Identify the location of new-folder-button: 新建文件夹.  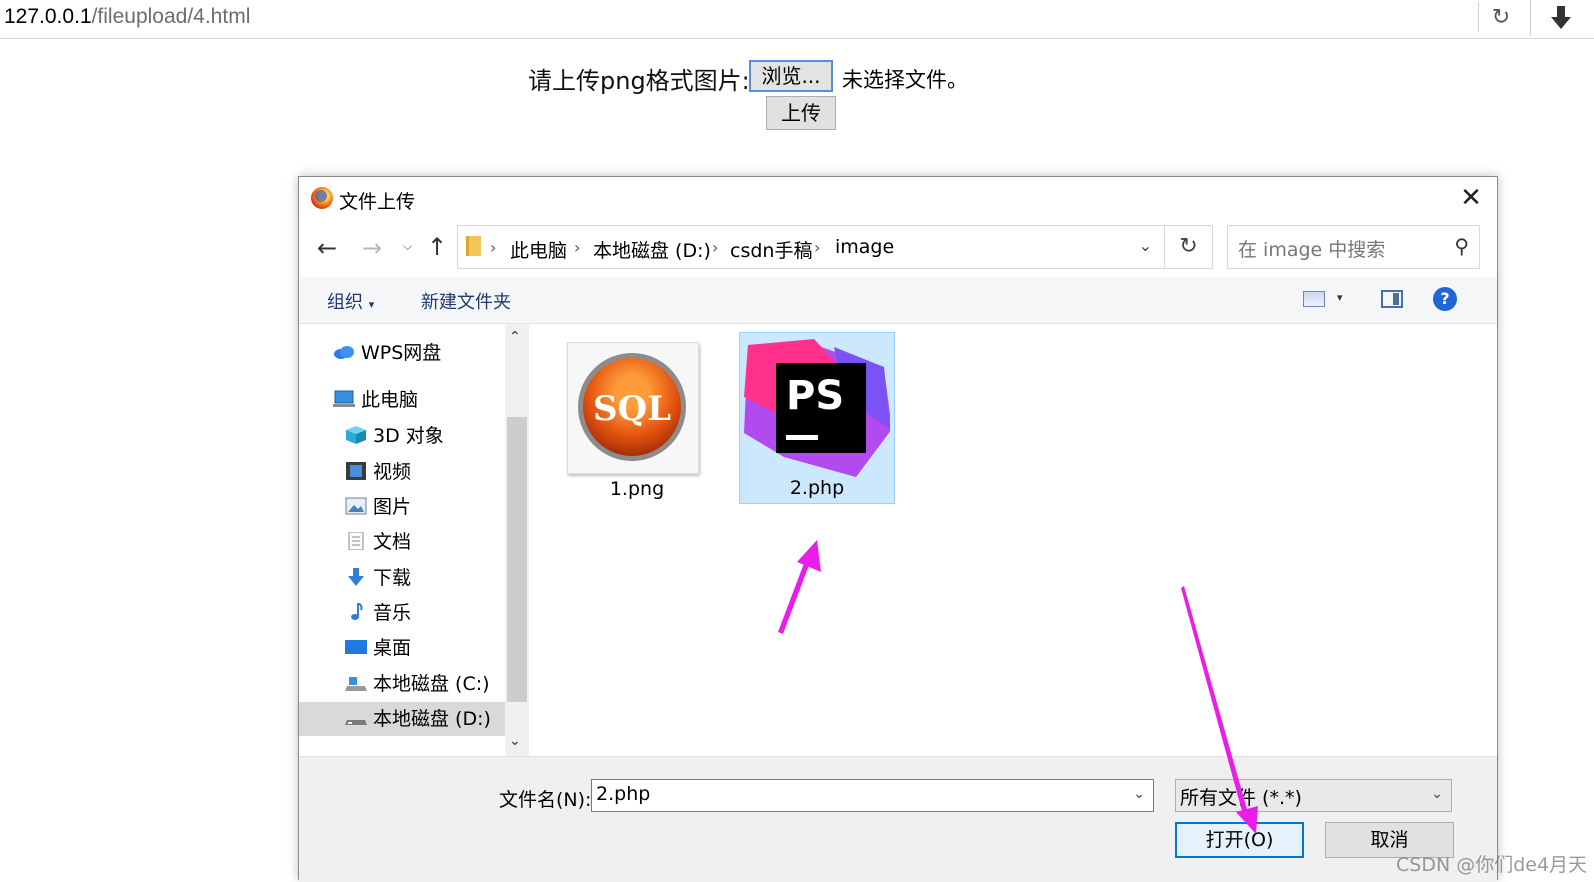
(466, 301).